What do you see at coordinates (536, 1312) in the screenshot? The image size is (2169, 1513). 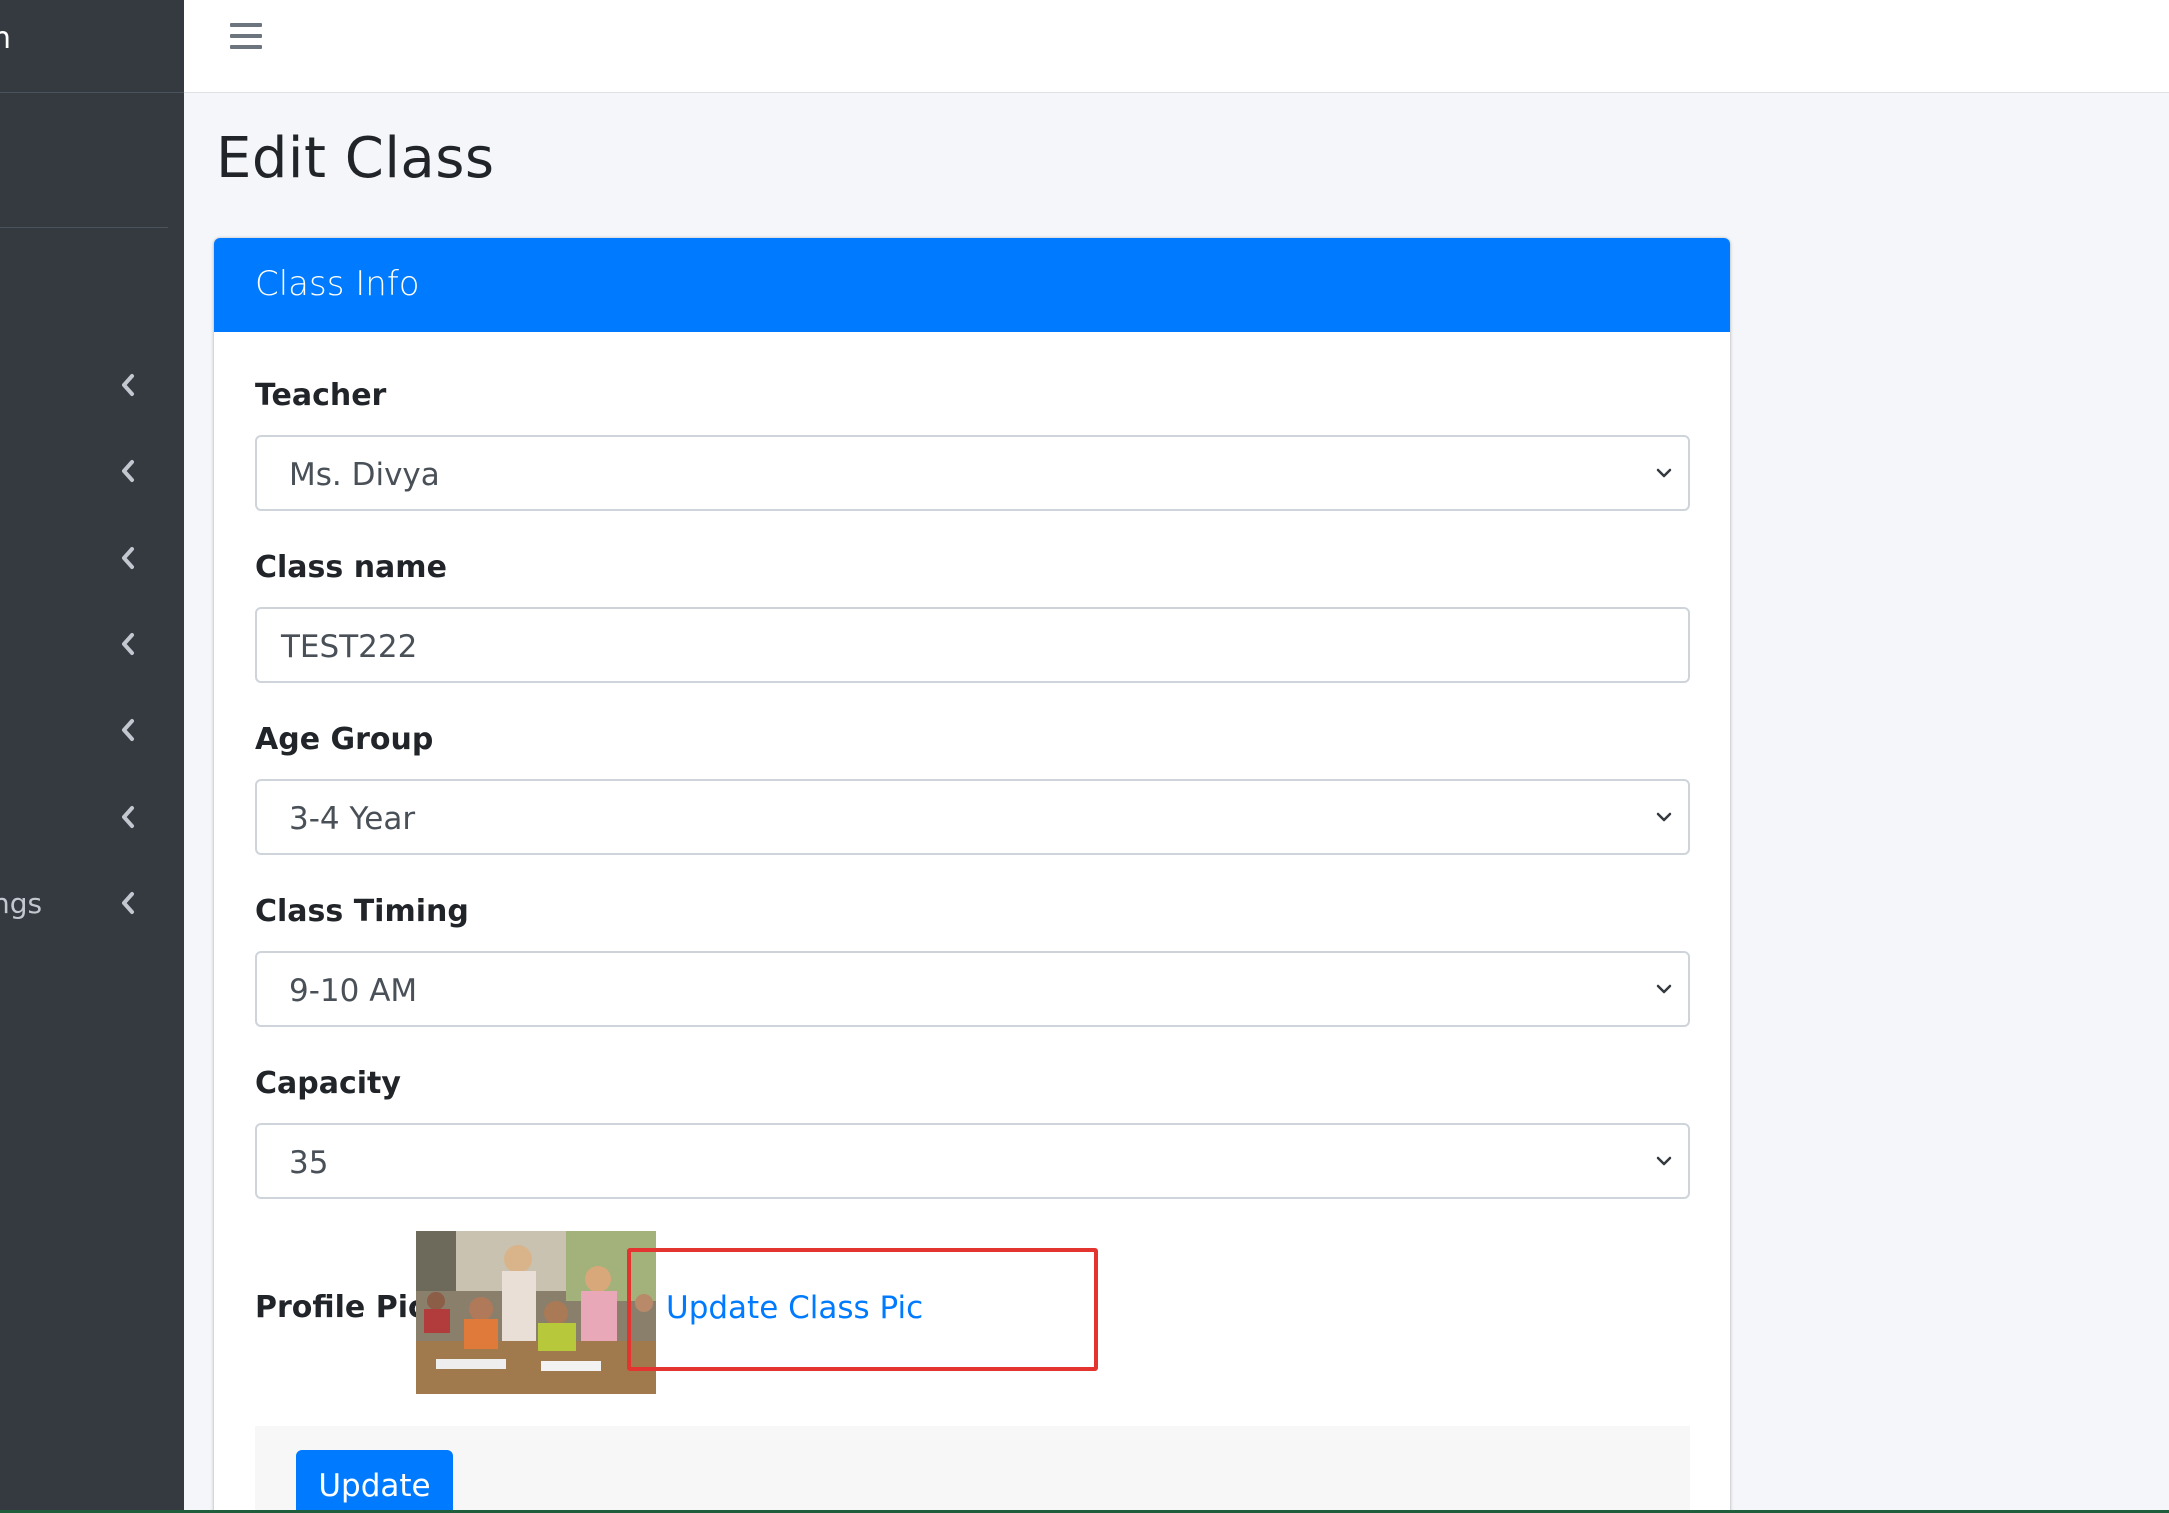 I see `class-pic-thumbnail` at bounding box center [536, 1312].